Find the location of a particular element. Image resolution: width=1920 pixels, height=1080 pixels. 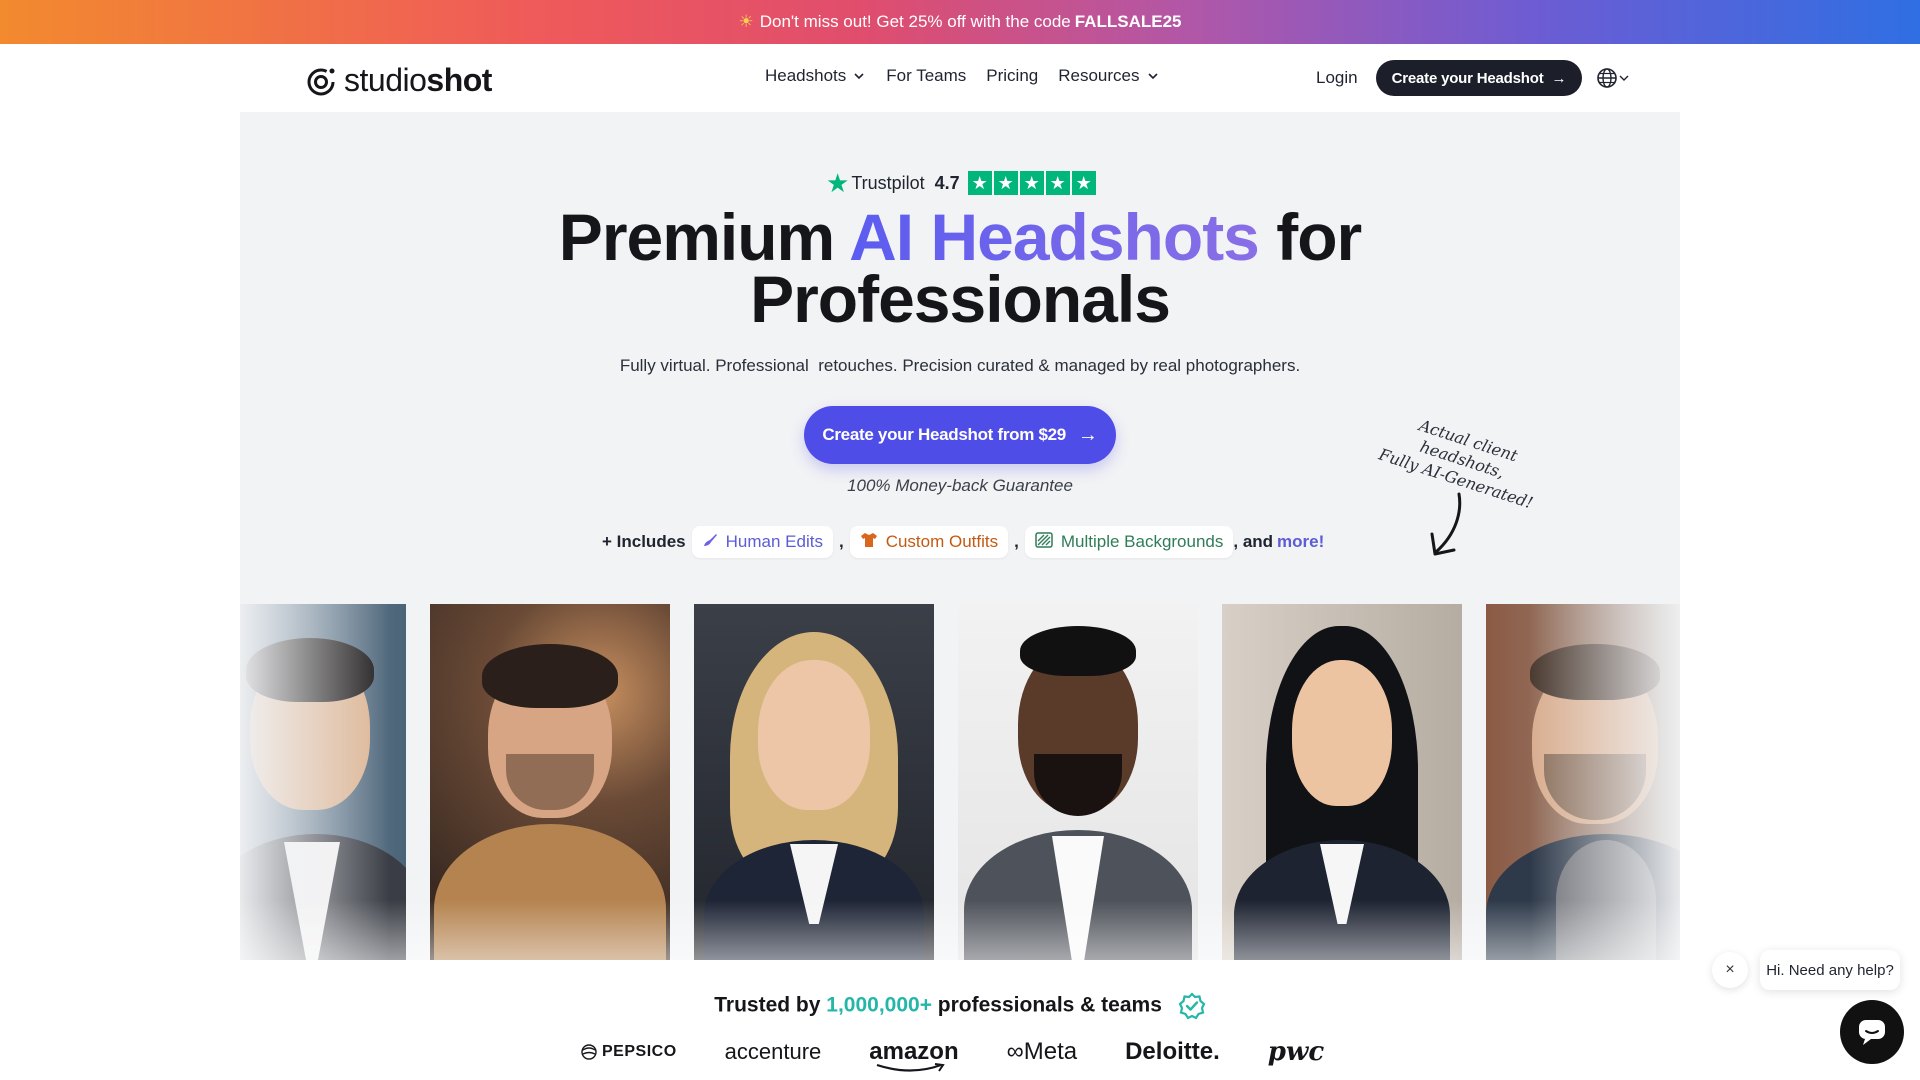

chat-greeting-text: Hi. Need any help? is located at coordinates (1830, 970).